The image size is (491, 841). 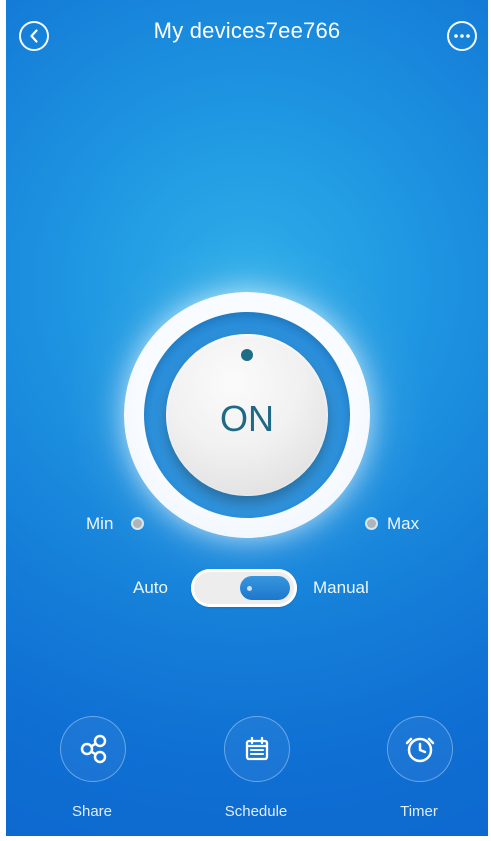 I want to click on schedule-action: Schedule, so click(x=256, y=771).